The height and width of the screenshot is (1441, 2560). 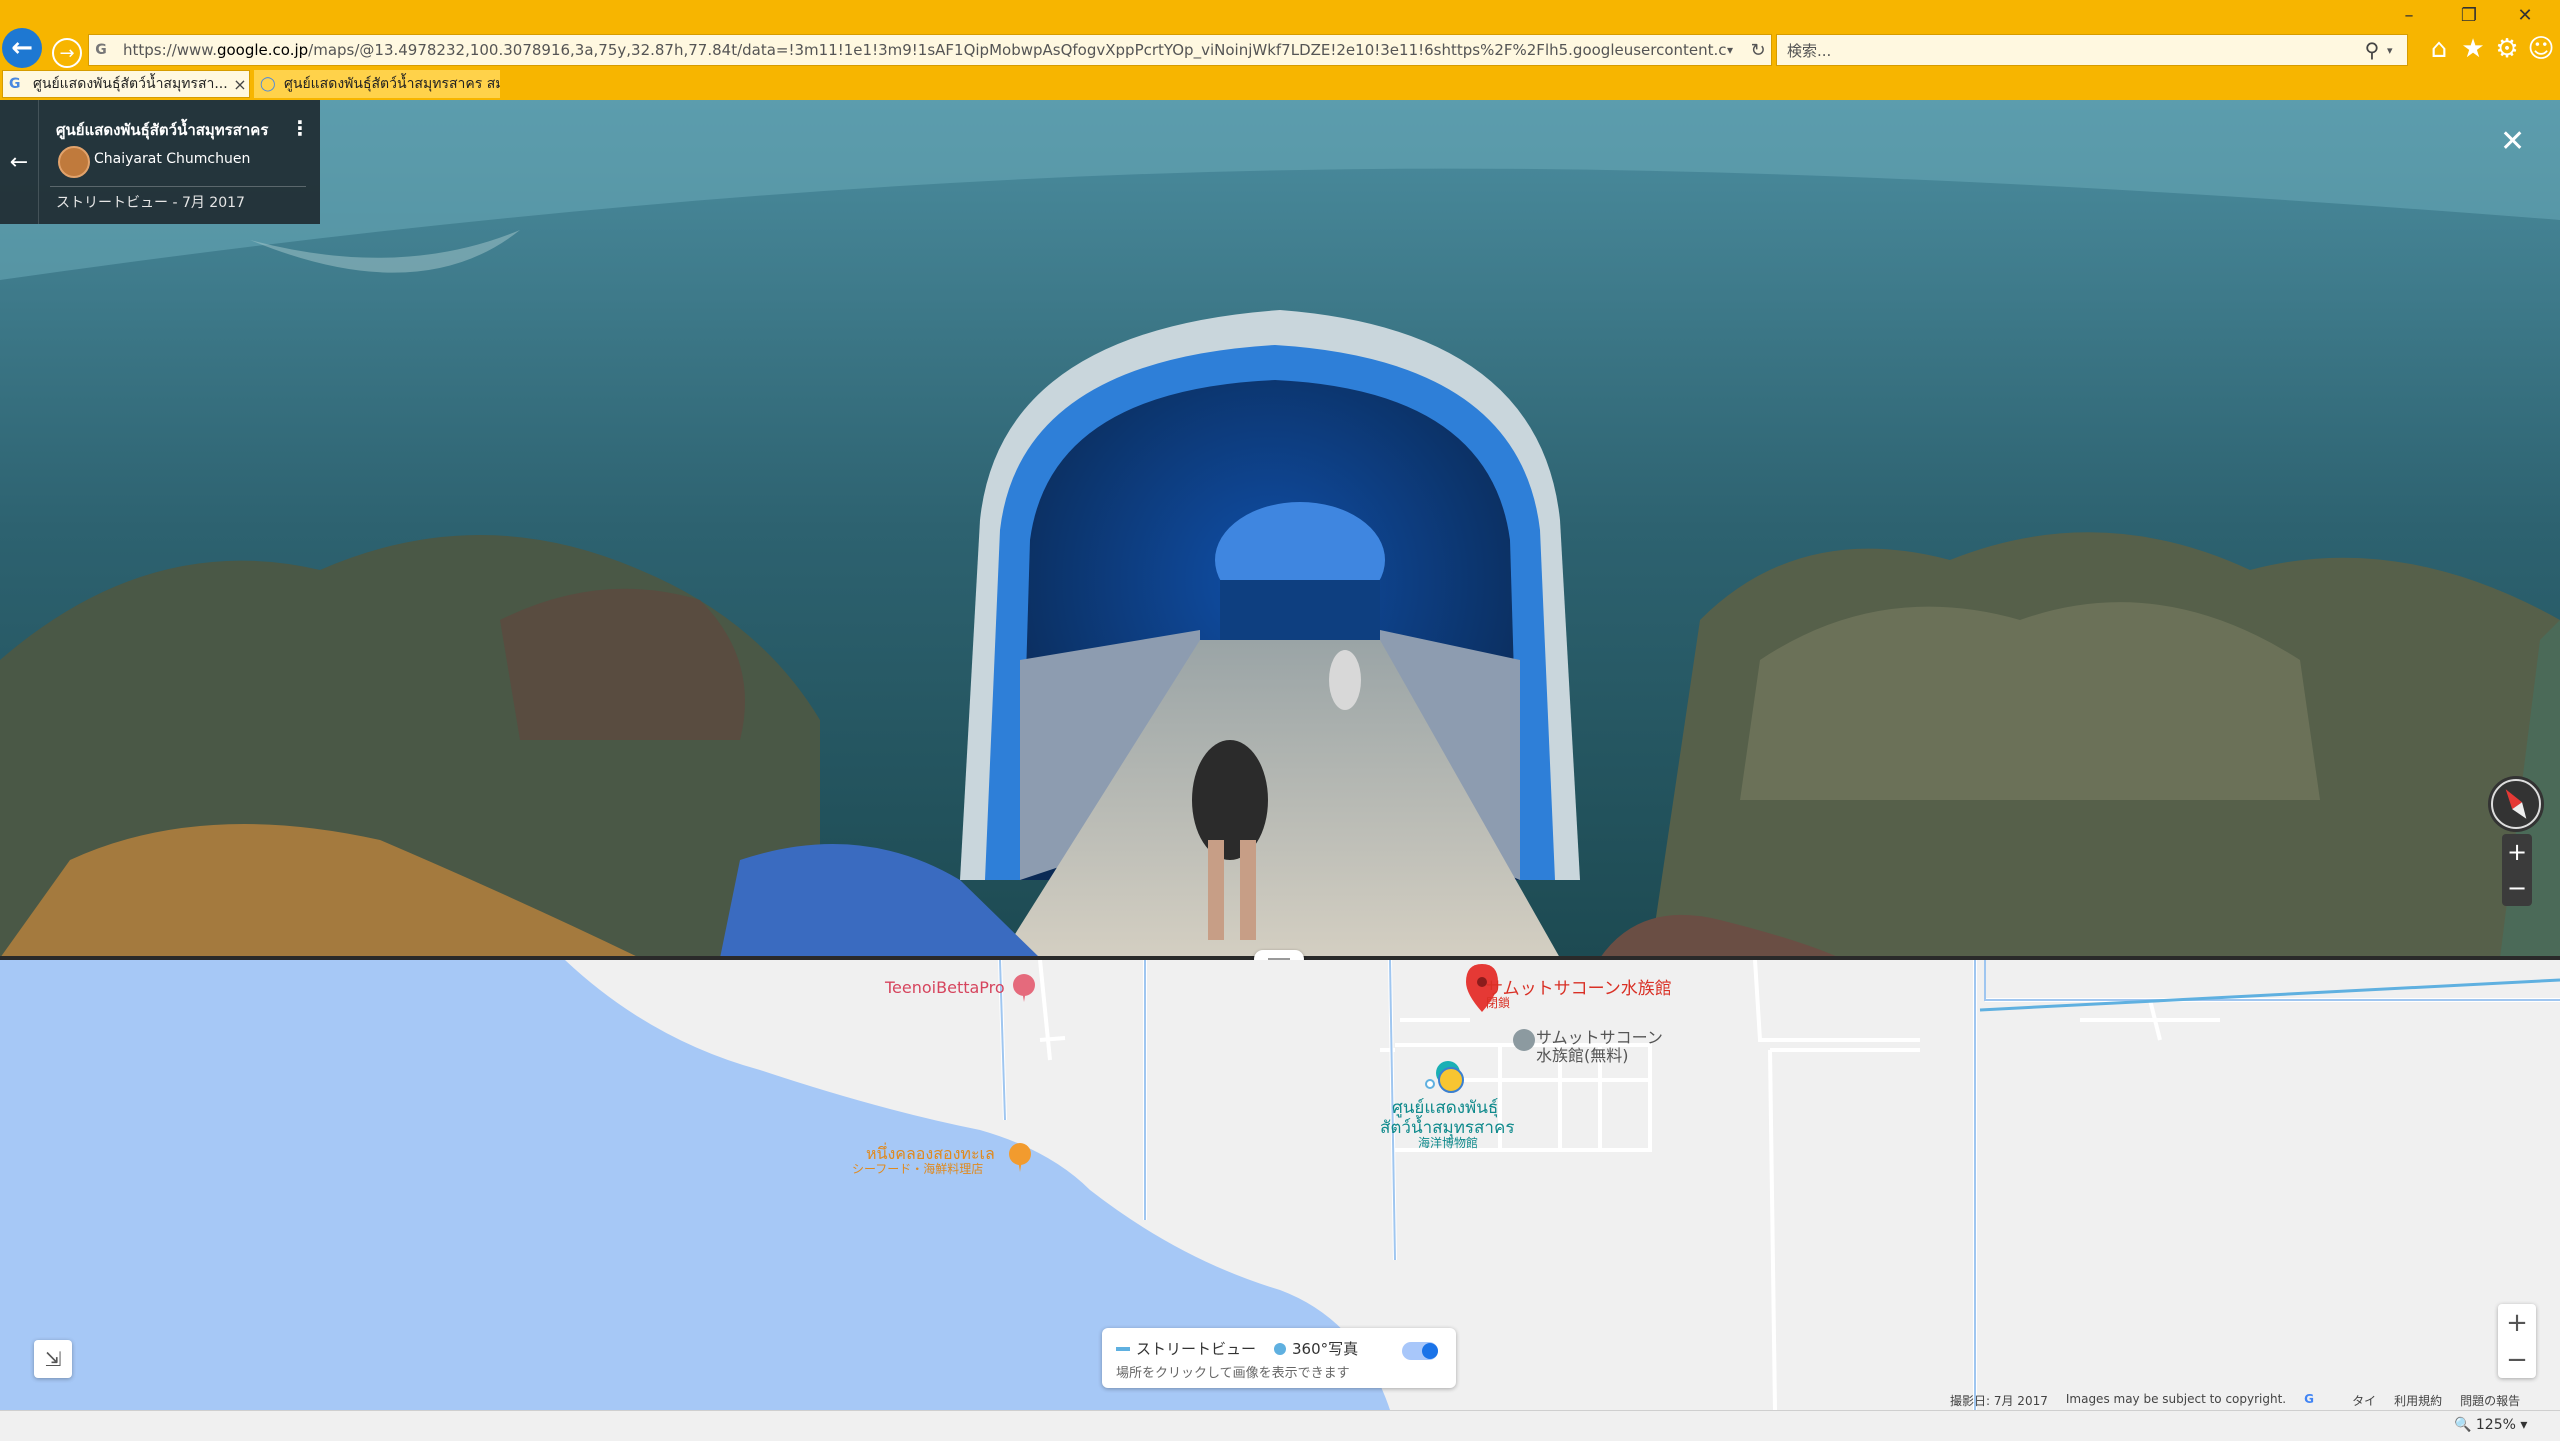 I want to click on panorama-zoom-control: + −, so click(x=2517, y=870).